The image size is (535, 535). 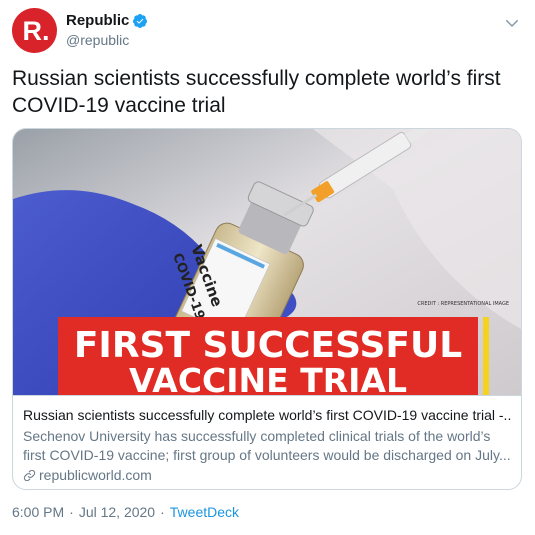 I want to click on name-row: Republic, so click(x=107, y=20).